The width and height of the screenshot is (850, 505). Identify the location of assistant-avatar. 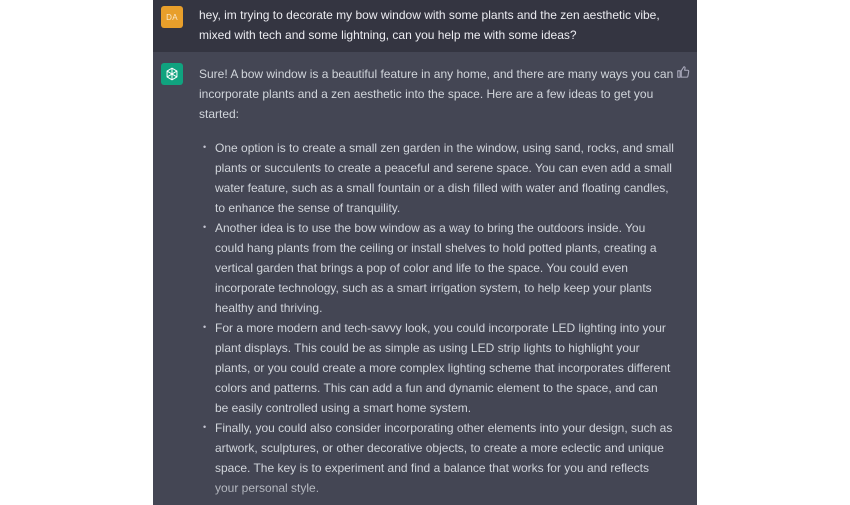
(172, 74).